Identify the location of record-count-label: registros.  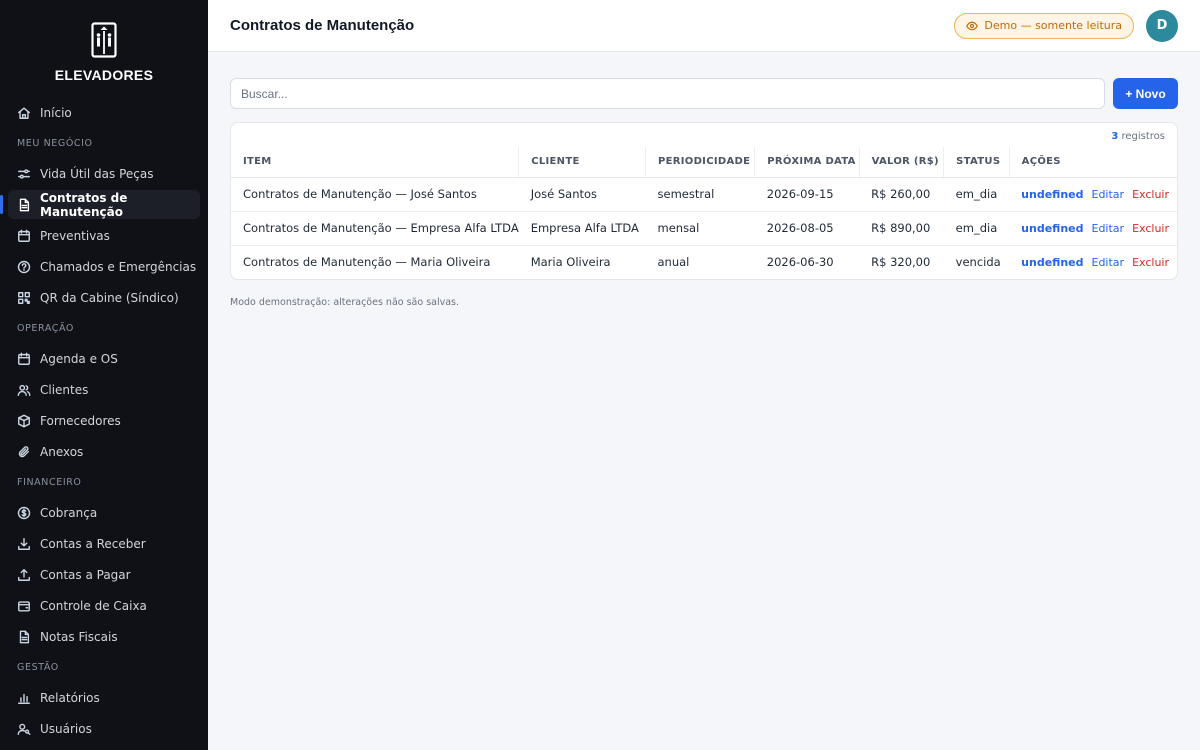
(1141, 136).